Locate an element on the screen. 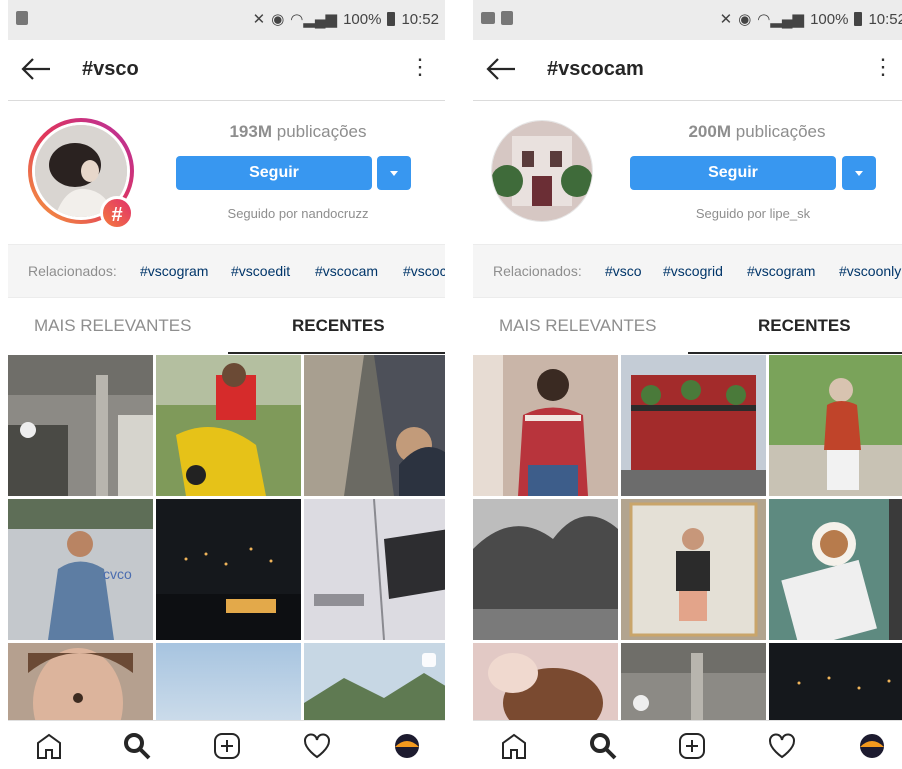 This screenshot has height=769, width=902. hashtag-avatar is located at coordinates (542, 171).